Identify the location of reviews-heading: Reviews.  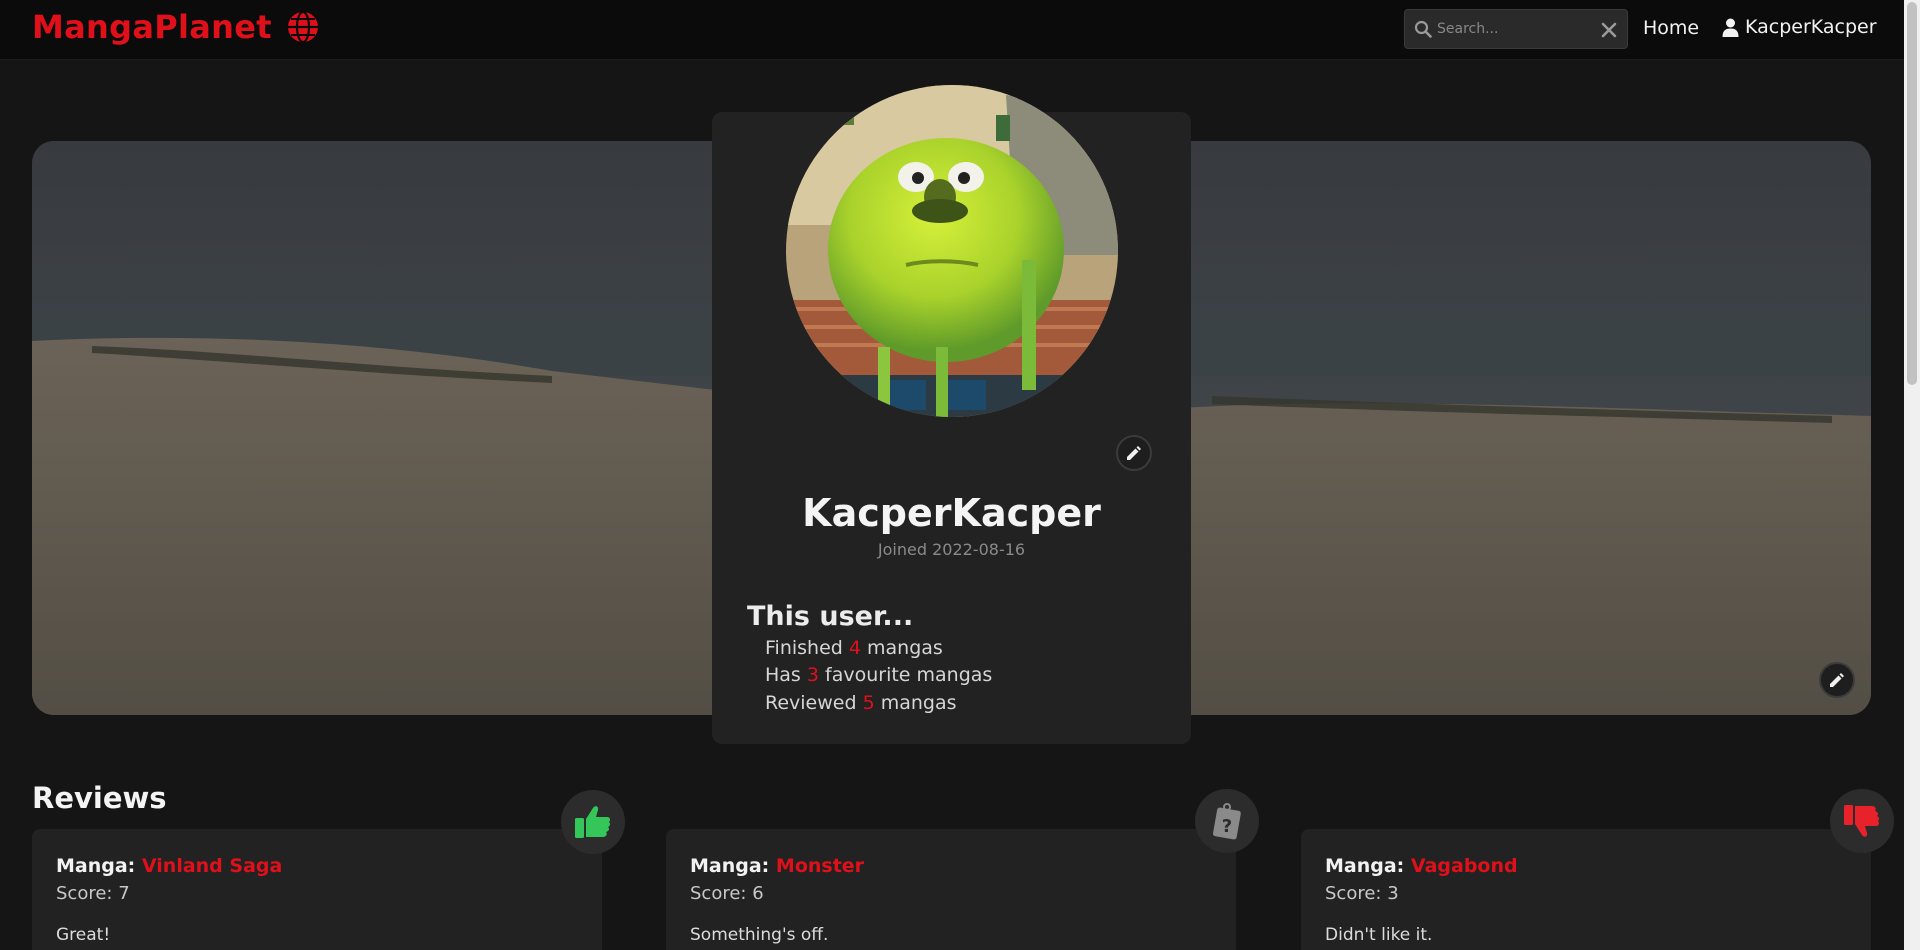
(99, 798).